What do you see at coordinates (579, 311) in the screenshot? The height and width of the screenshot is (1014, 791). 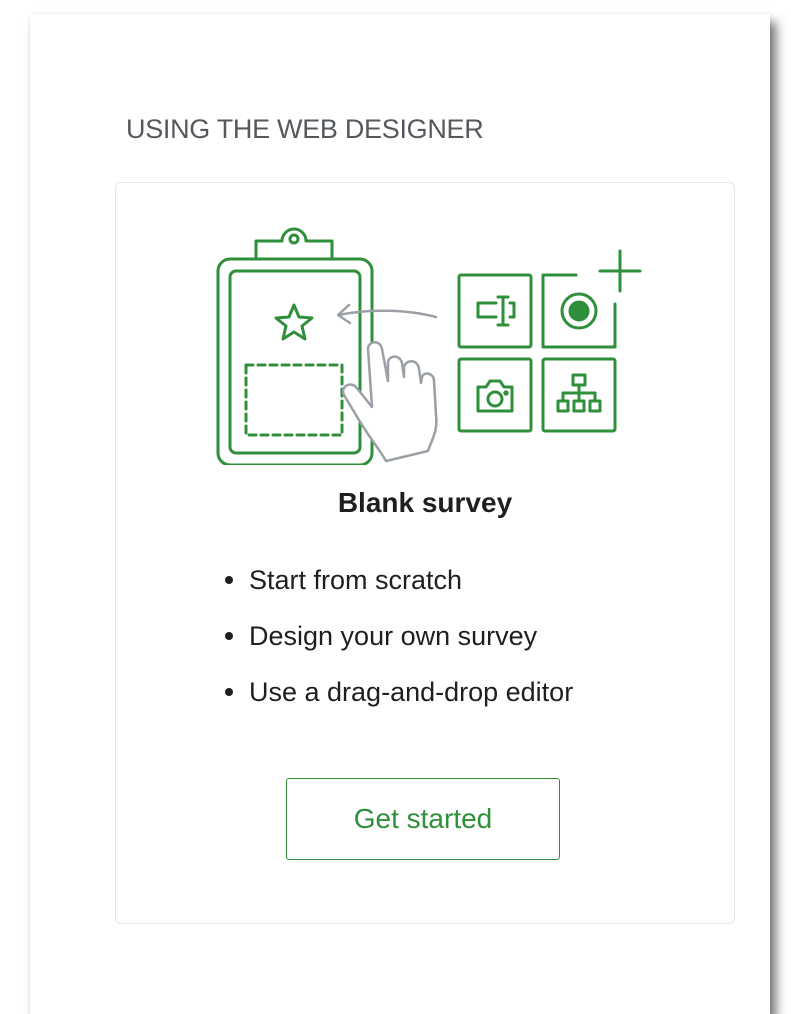 I see `radio-button-icon` at bounding box center [579, 311].